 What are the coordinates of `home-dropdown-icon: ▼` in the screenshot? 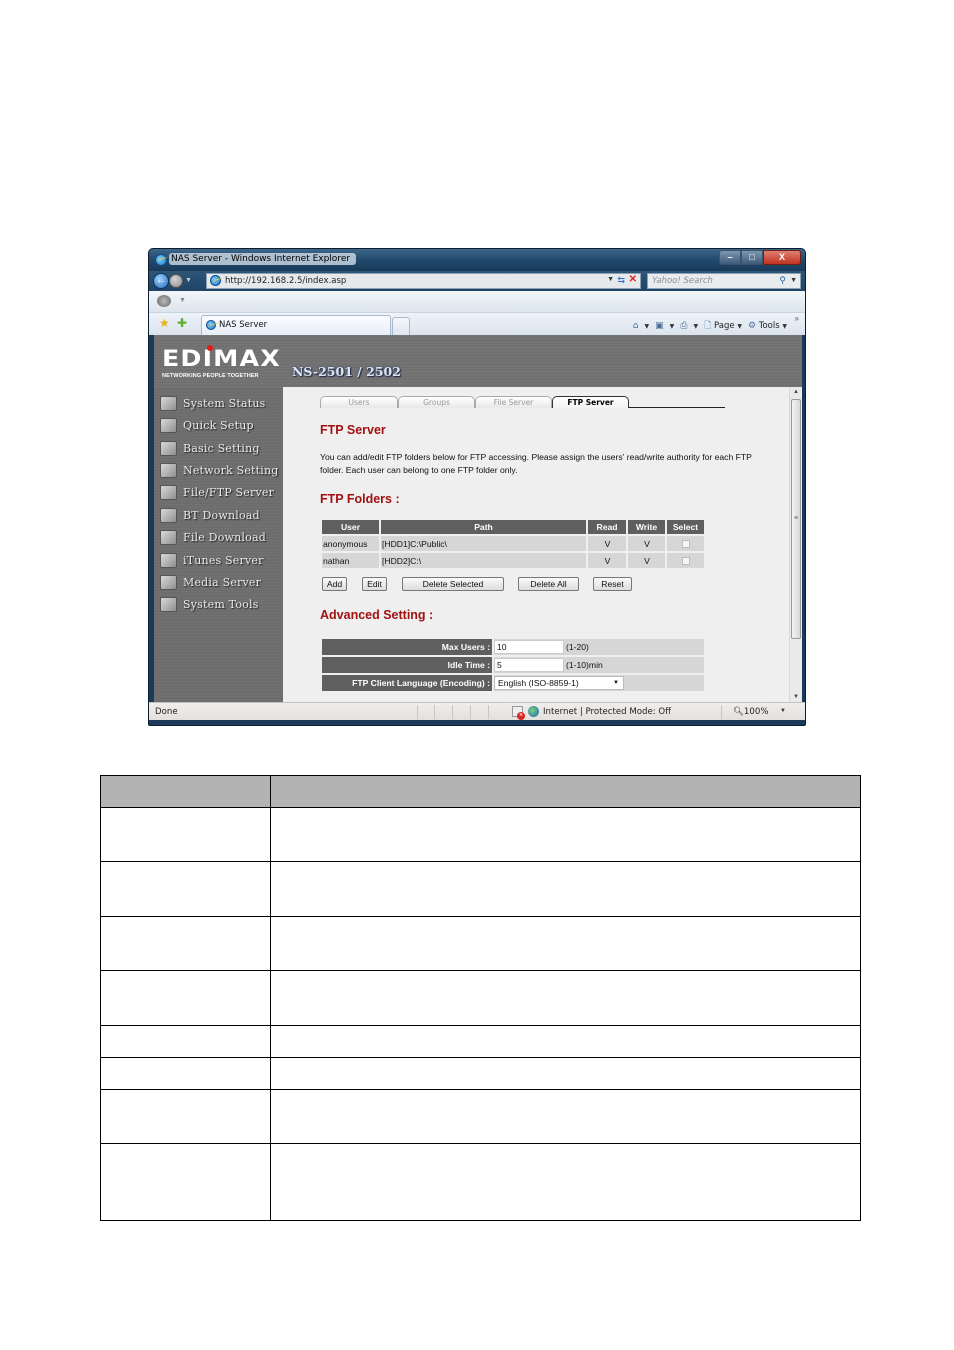 It's located at (646, 326).